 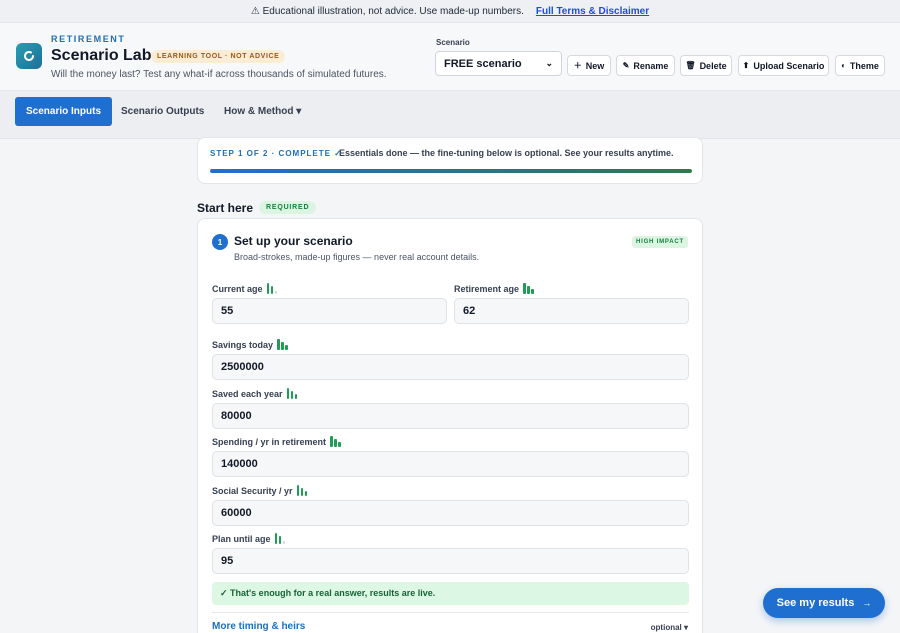 What do you see at coordinates (690, 65) in the screenshot?
I see `trash-icon: 🗑` at bounding box center [690, 65].